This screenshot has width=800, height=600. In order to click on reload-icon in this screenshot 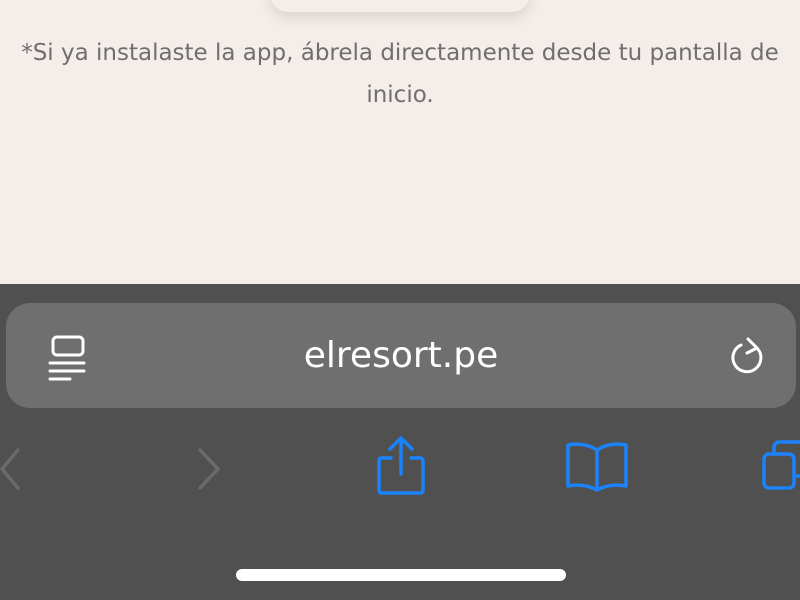, I will do `click(749, 358)`.